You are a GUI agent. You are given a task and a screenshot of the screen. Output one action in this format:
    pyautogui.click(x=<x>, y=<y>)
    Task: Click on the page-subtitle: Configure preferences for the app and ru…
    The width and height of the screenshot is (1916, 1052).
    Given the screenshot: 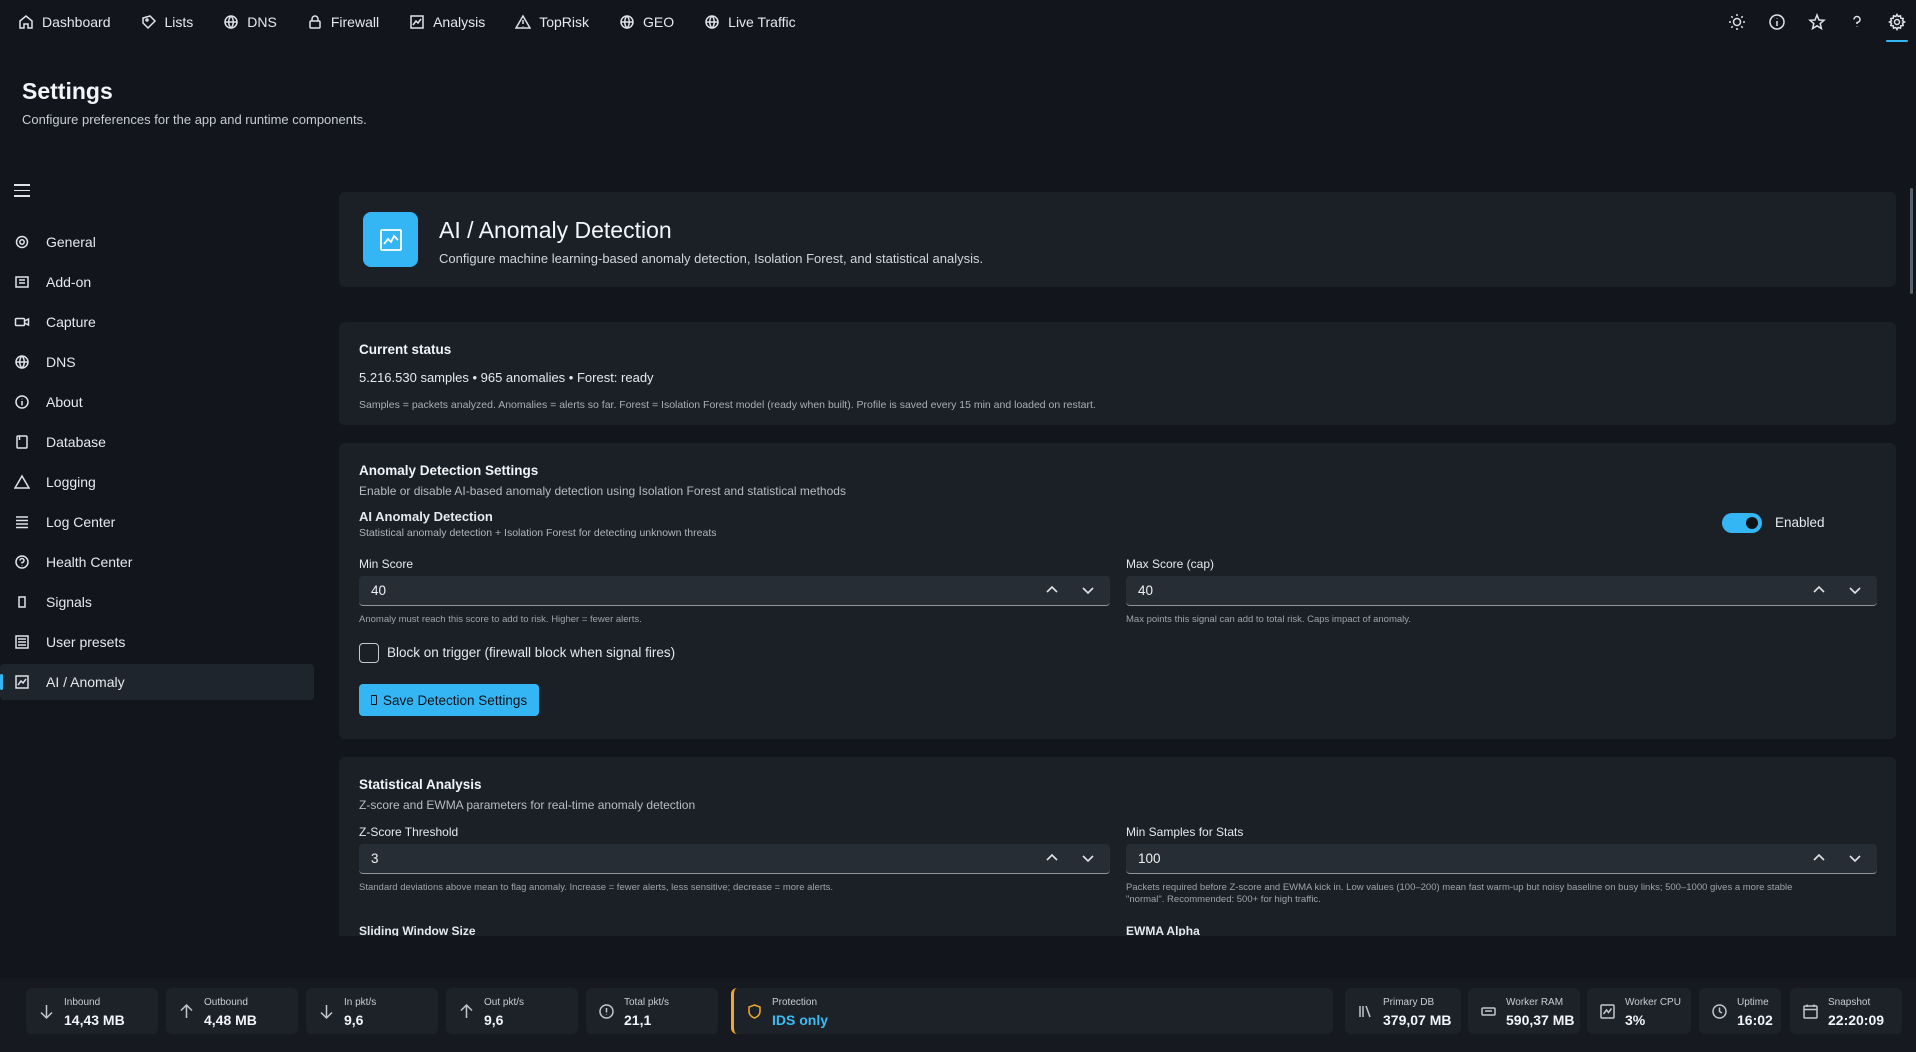 What is the action you would take?
    pyautogui.click(x=194, y=119)
    